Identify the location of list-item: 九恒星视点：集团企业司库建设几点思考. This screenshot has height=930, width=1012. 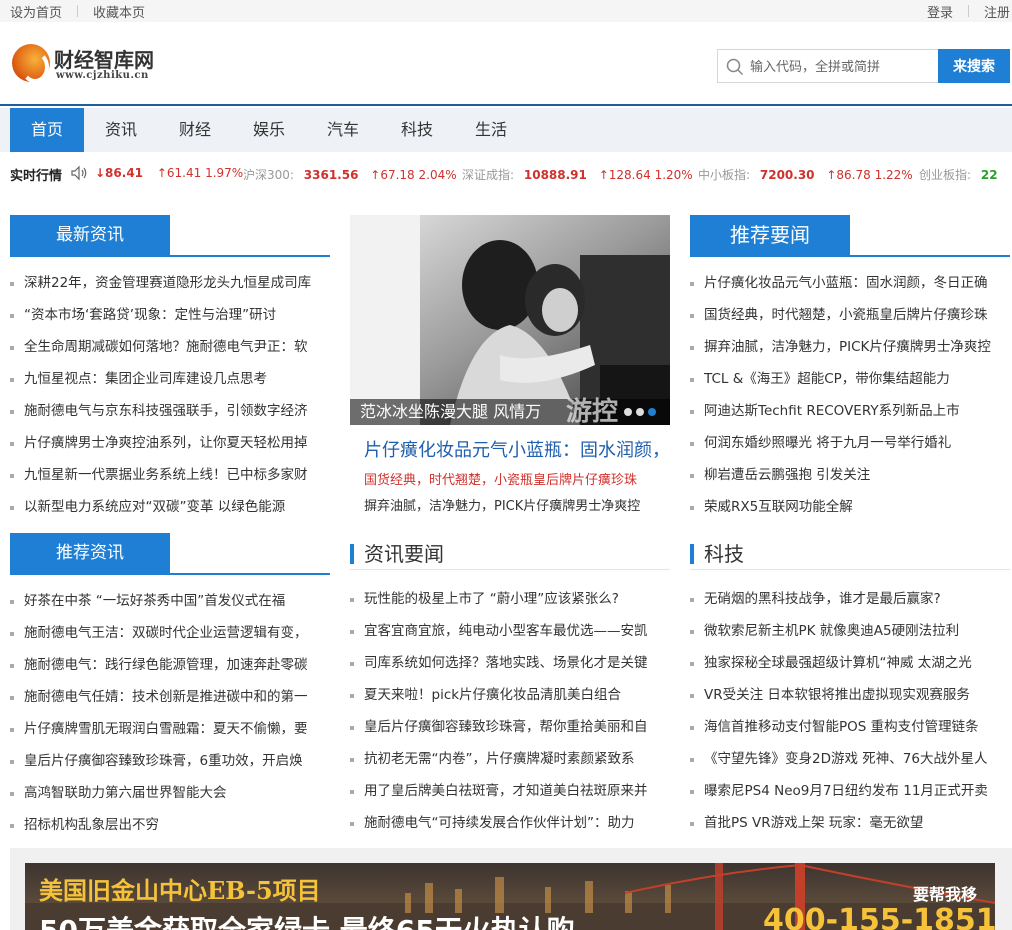
(170, 379).